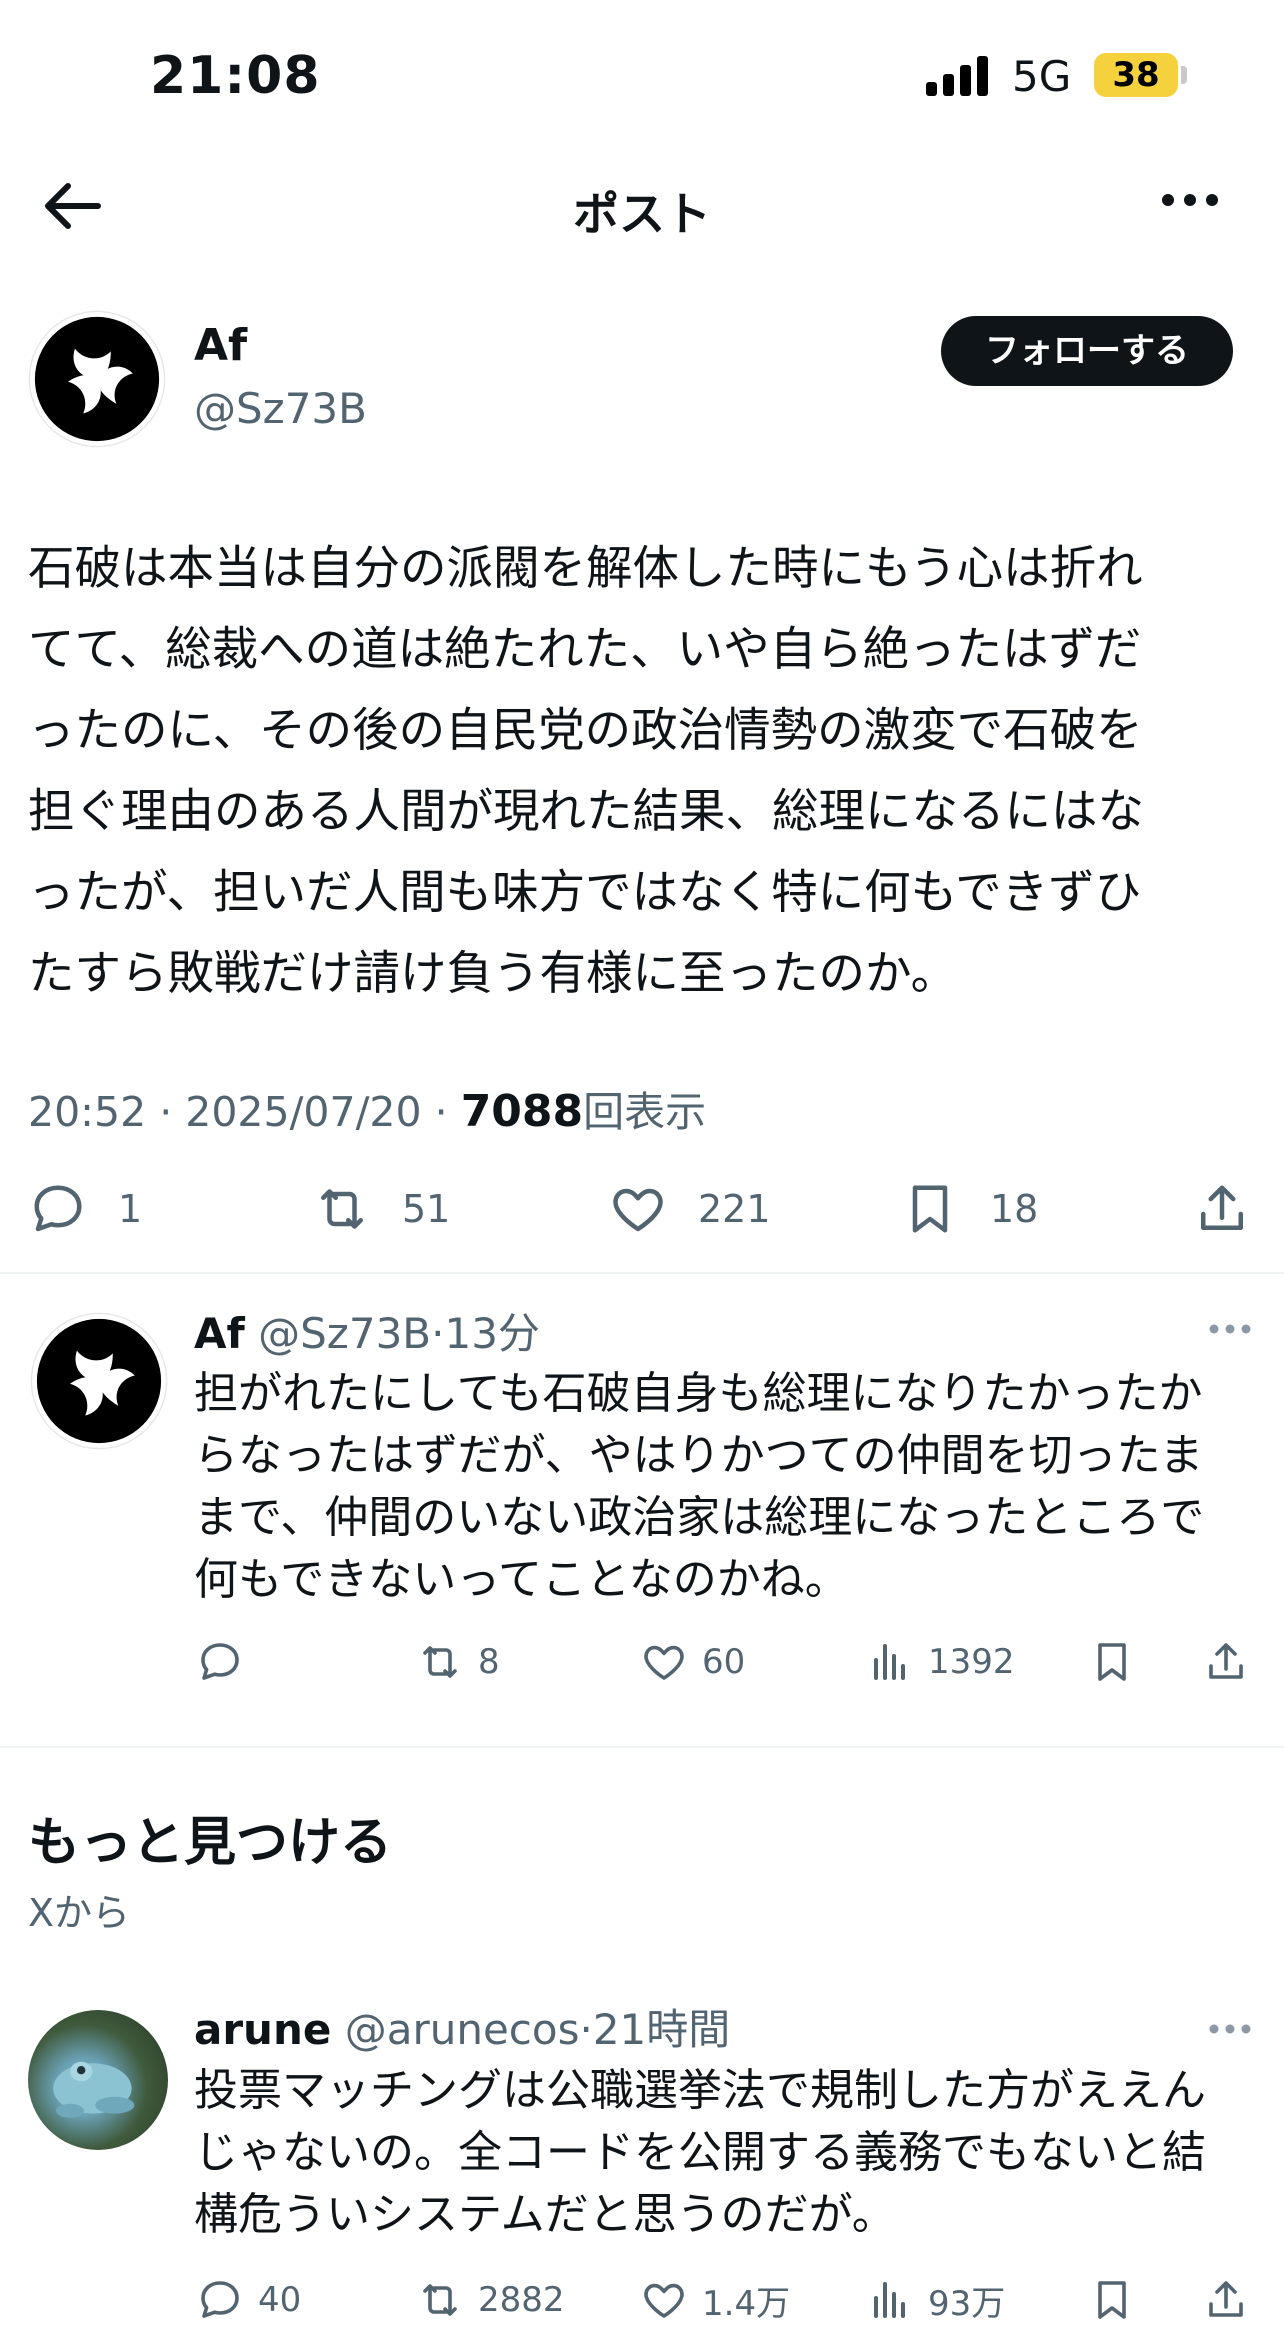  I want to click on reply-text-line: らなったはずだが、やはりかつての仲間を切ったま, so click(699, 1455).